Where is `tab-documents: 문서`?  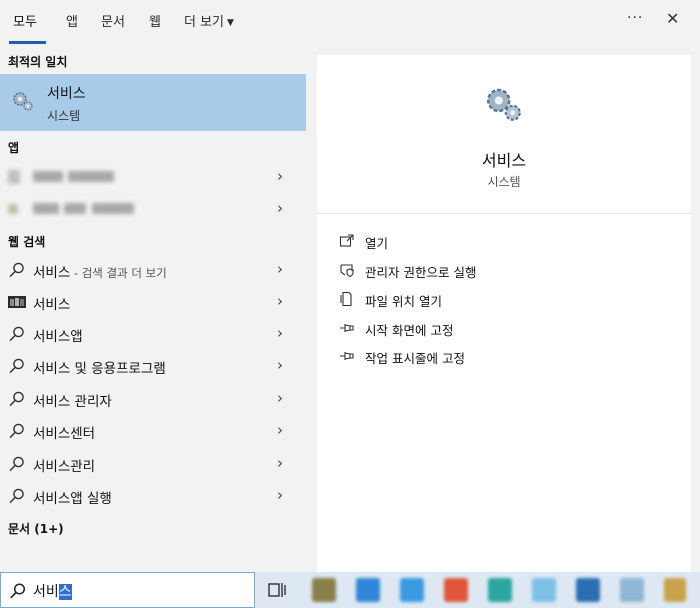
tab-documents: 문서 is located at coordinates (113, 20).